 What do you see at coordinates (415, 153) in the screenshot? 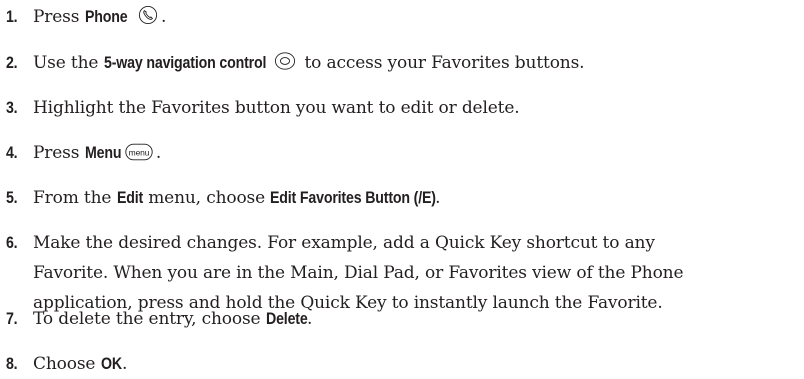
I see `step-text: Press Menu menu .` at bounding box center [415, 153].